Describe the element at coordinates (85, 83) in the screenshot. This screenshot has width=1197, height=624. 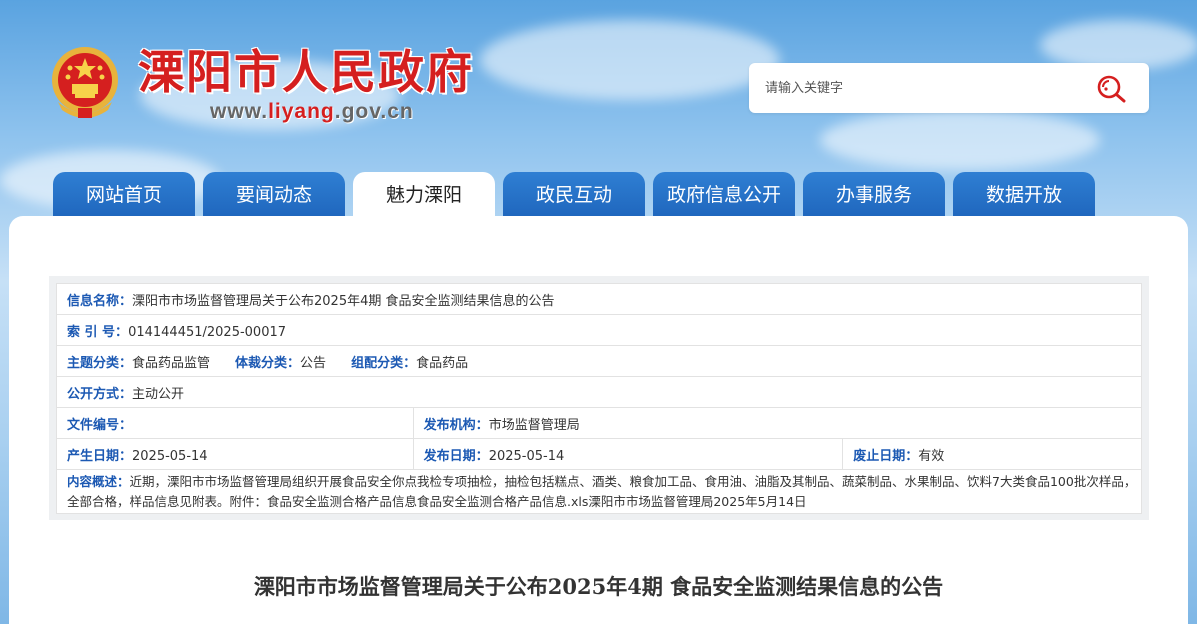
I see `national-emblem-icon` at that location.